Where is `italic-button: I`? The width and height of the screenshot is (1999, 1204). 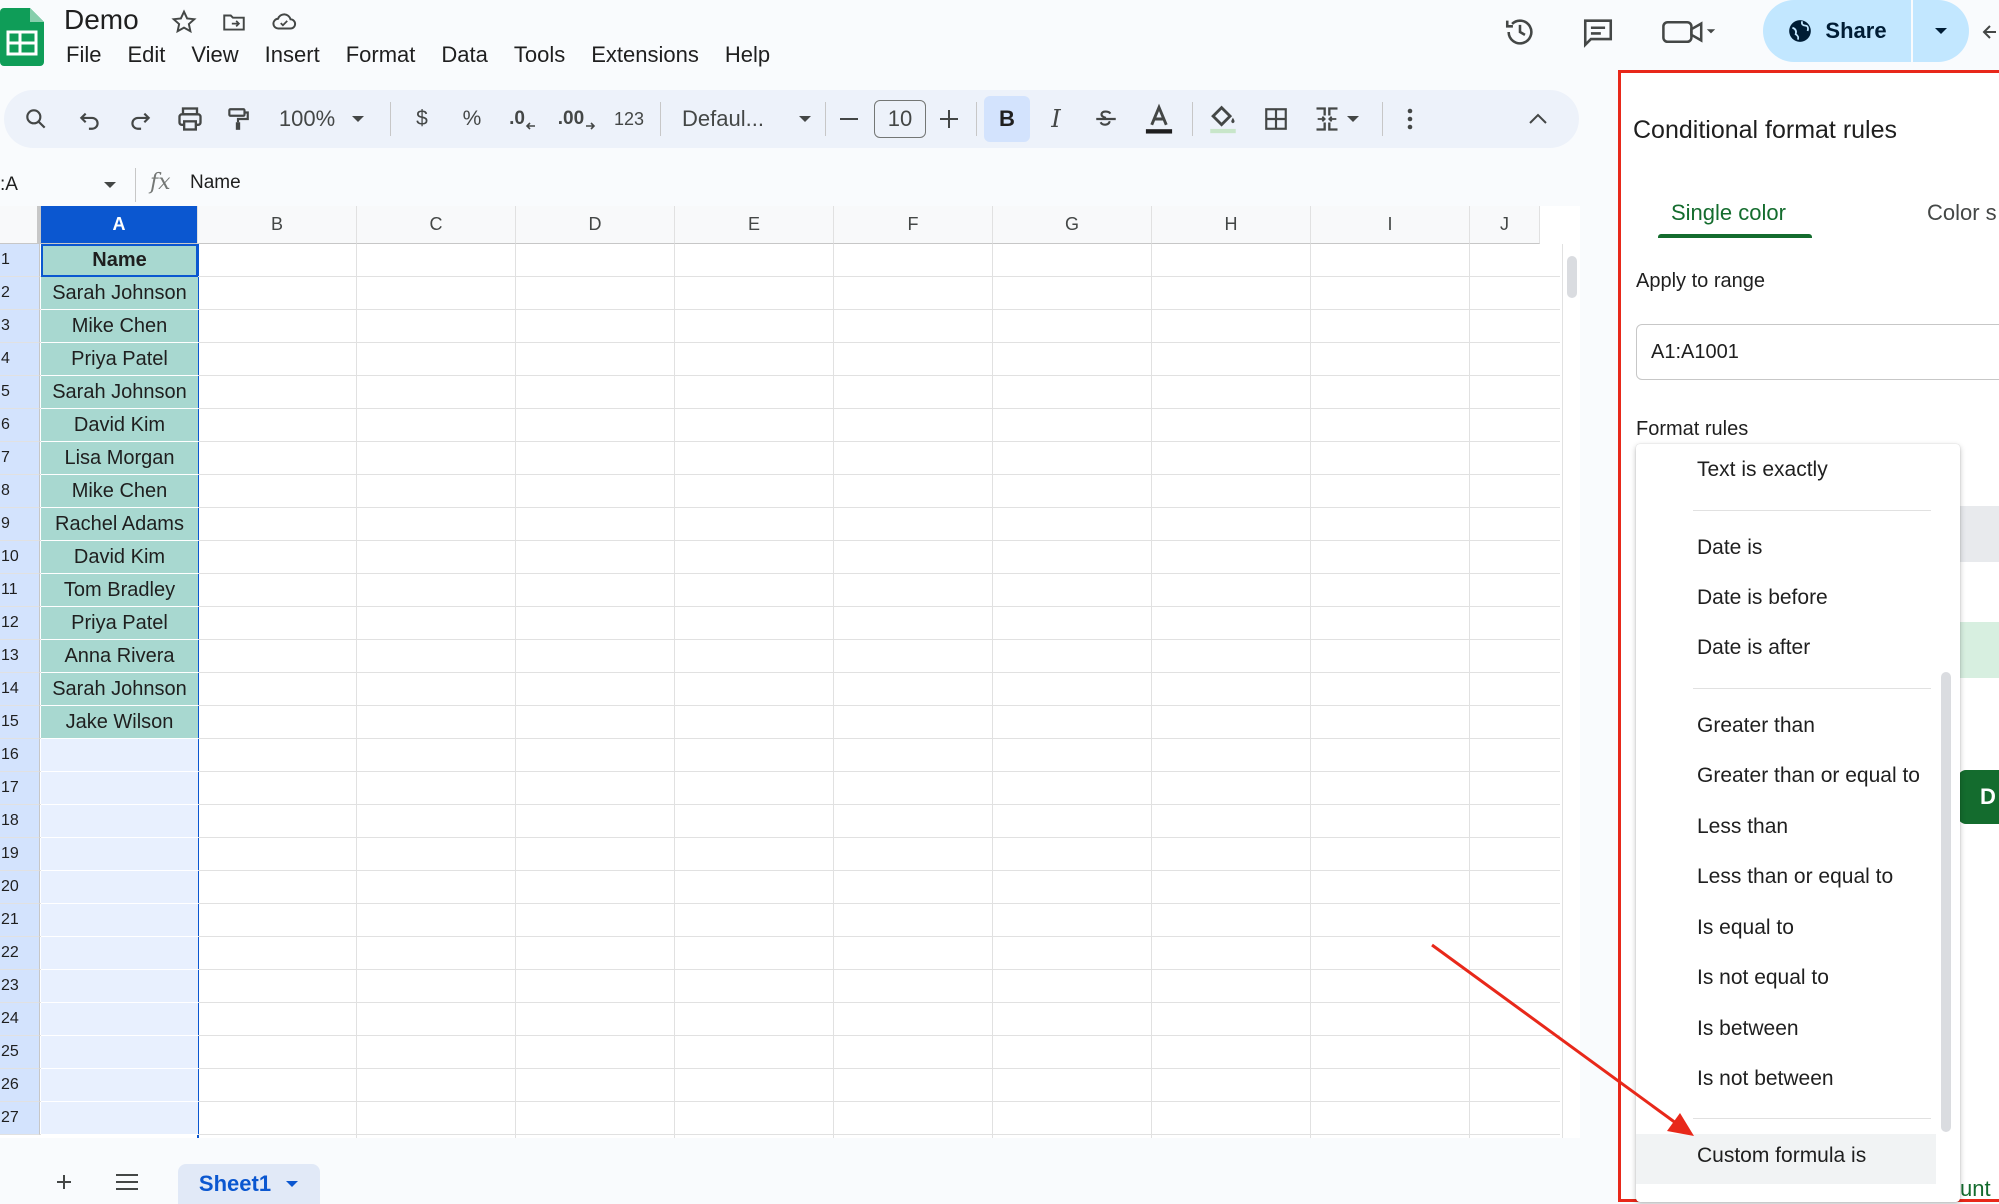
italic-button: I is located at coordinates (1056, 119).